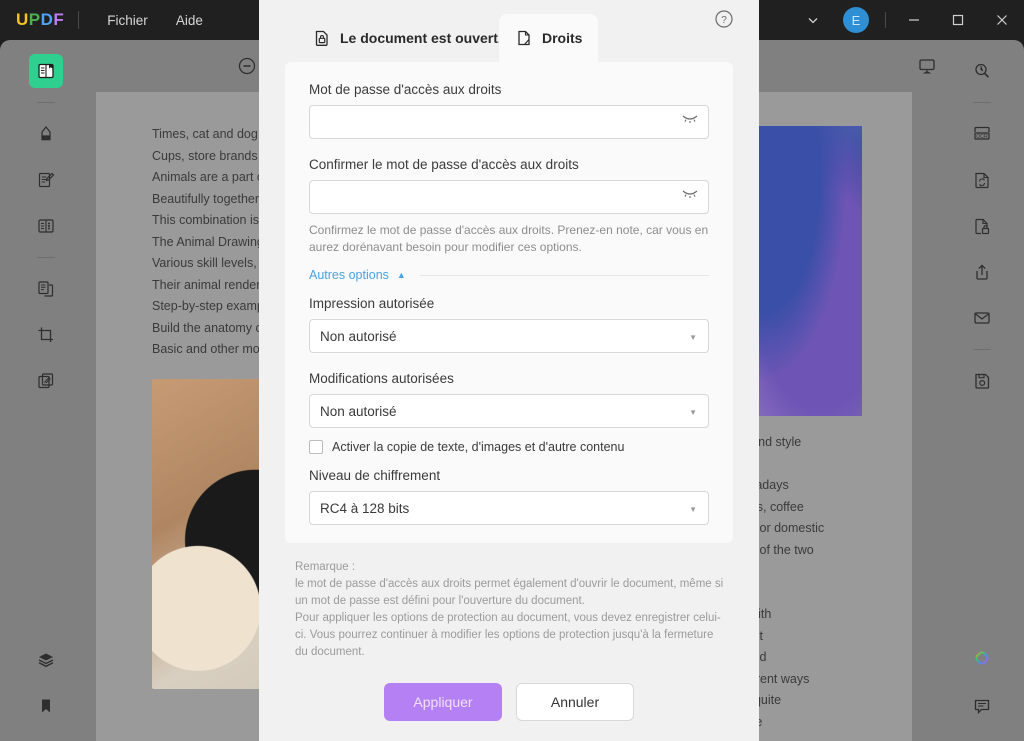  What do you see at coordinates (47, 19) in the screenshot?
I see `logo-letter-d: D` at bounding box center [47, 19].